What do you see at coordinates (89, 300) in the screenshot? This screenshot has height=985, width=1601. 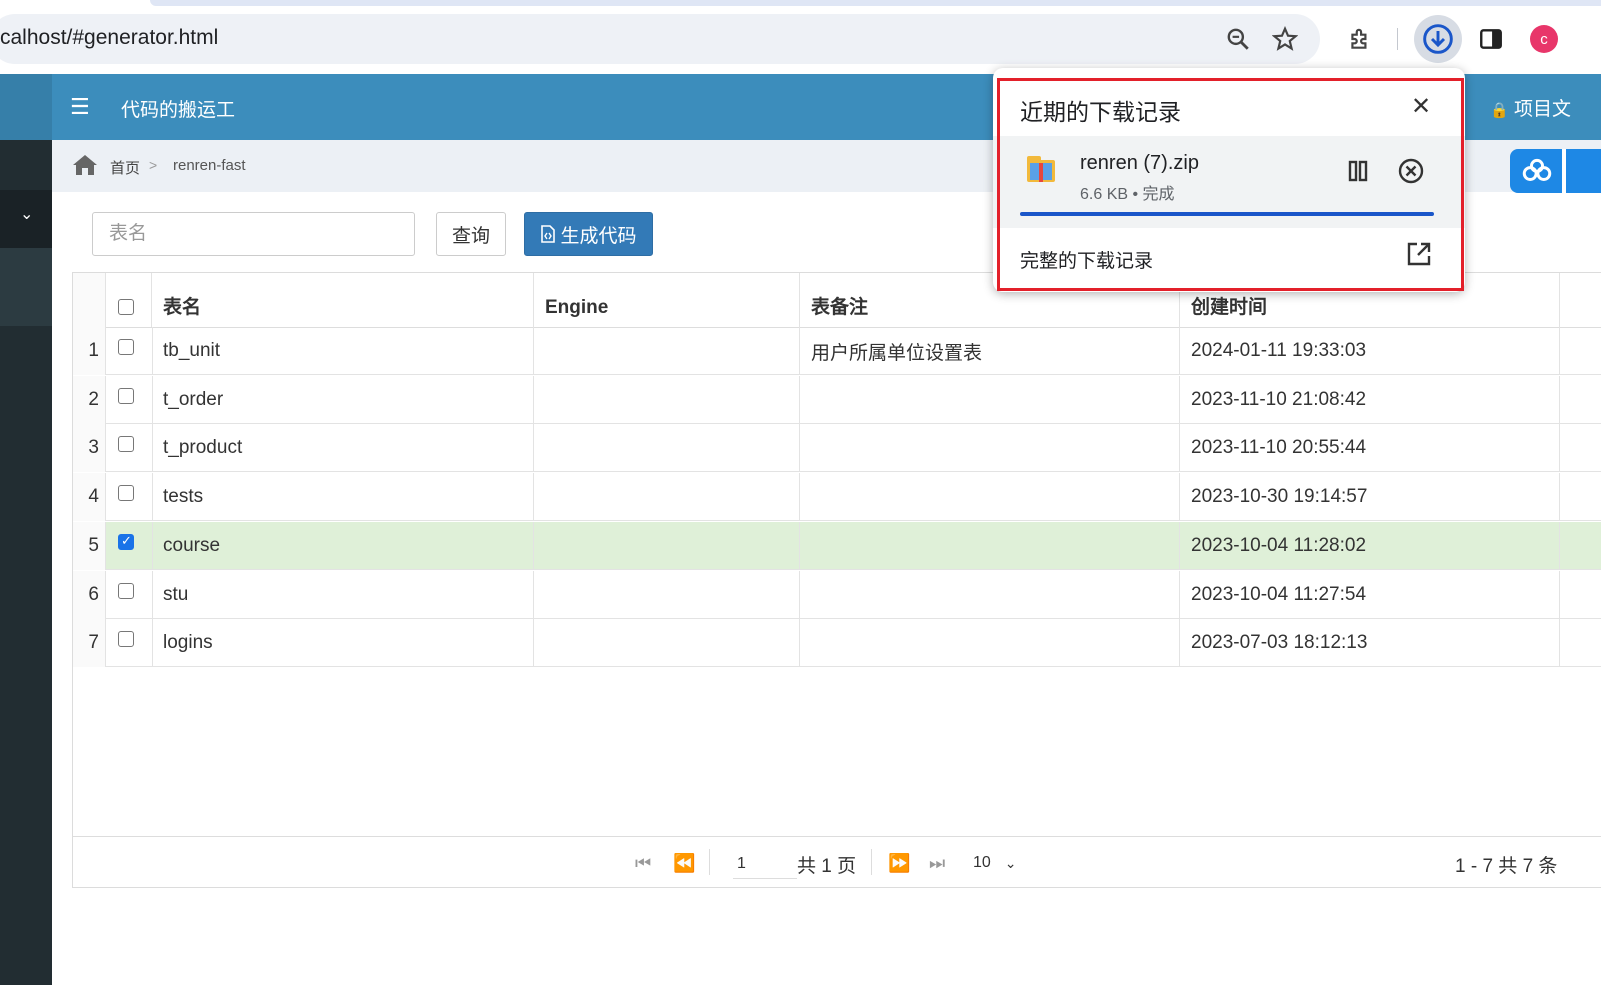 I see `header-rownum` at bounding box center [89, 300].